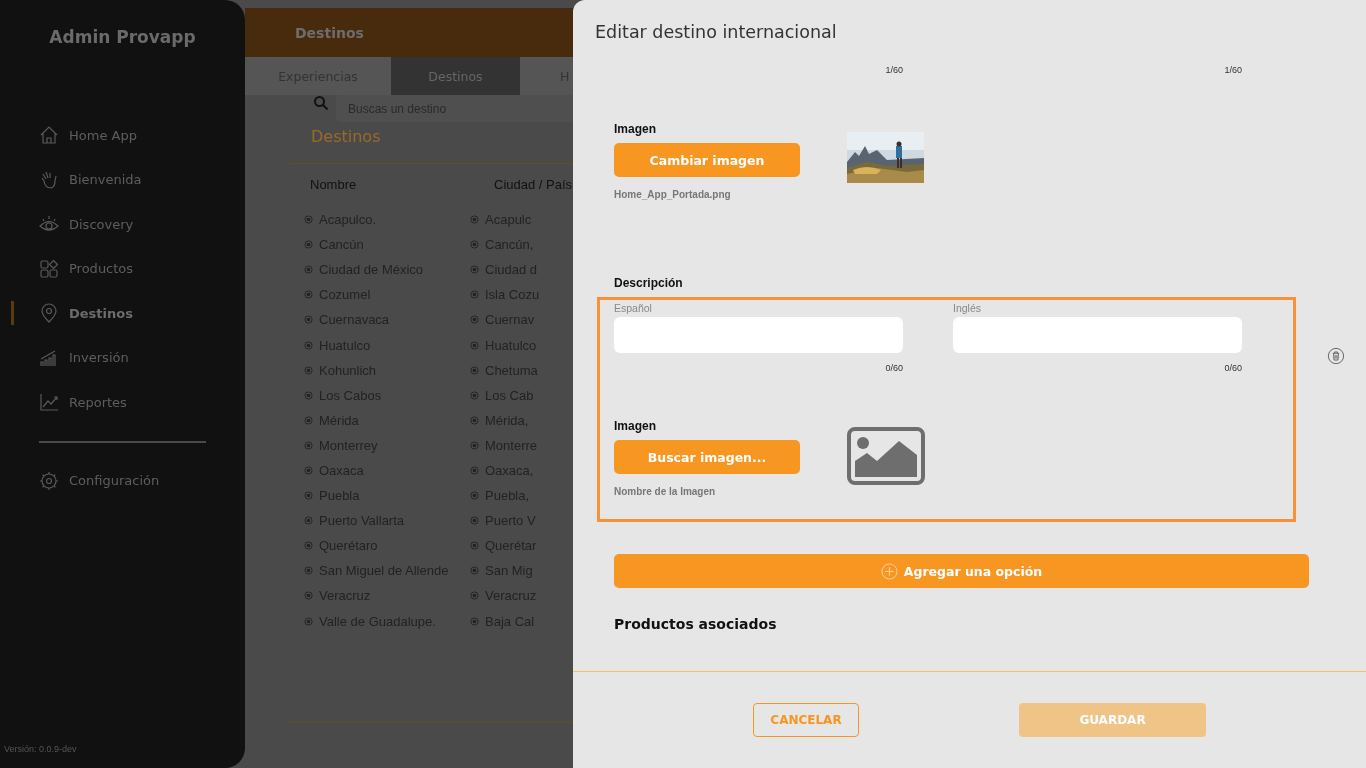  What do you see at coordinates (806, 720) in the screenshot?
I see `cancel-button: CANCELAR` at bounding box center [806, 720].